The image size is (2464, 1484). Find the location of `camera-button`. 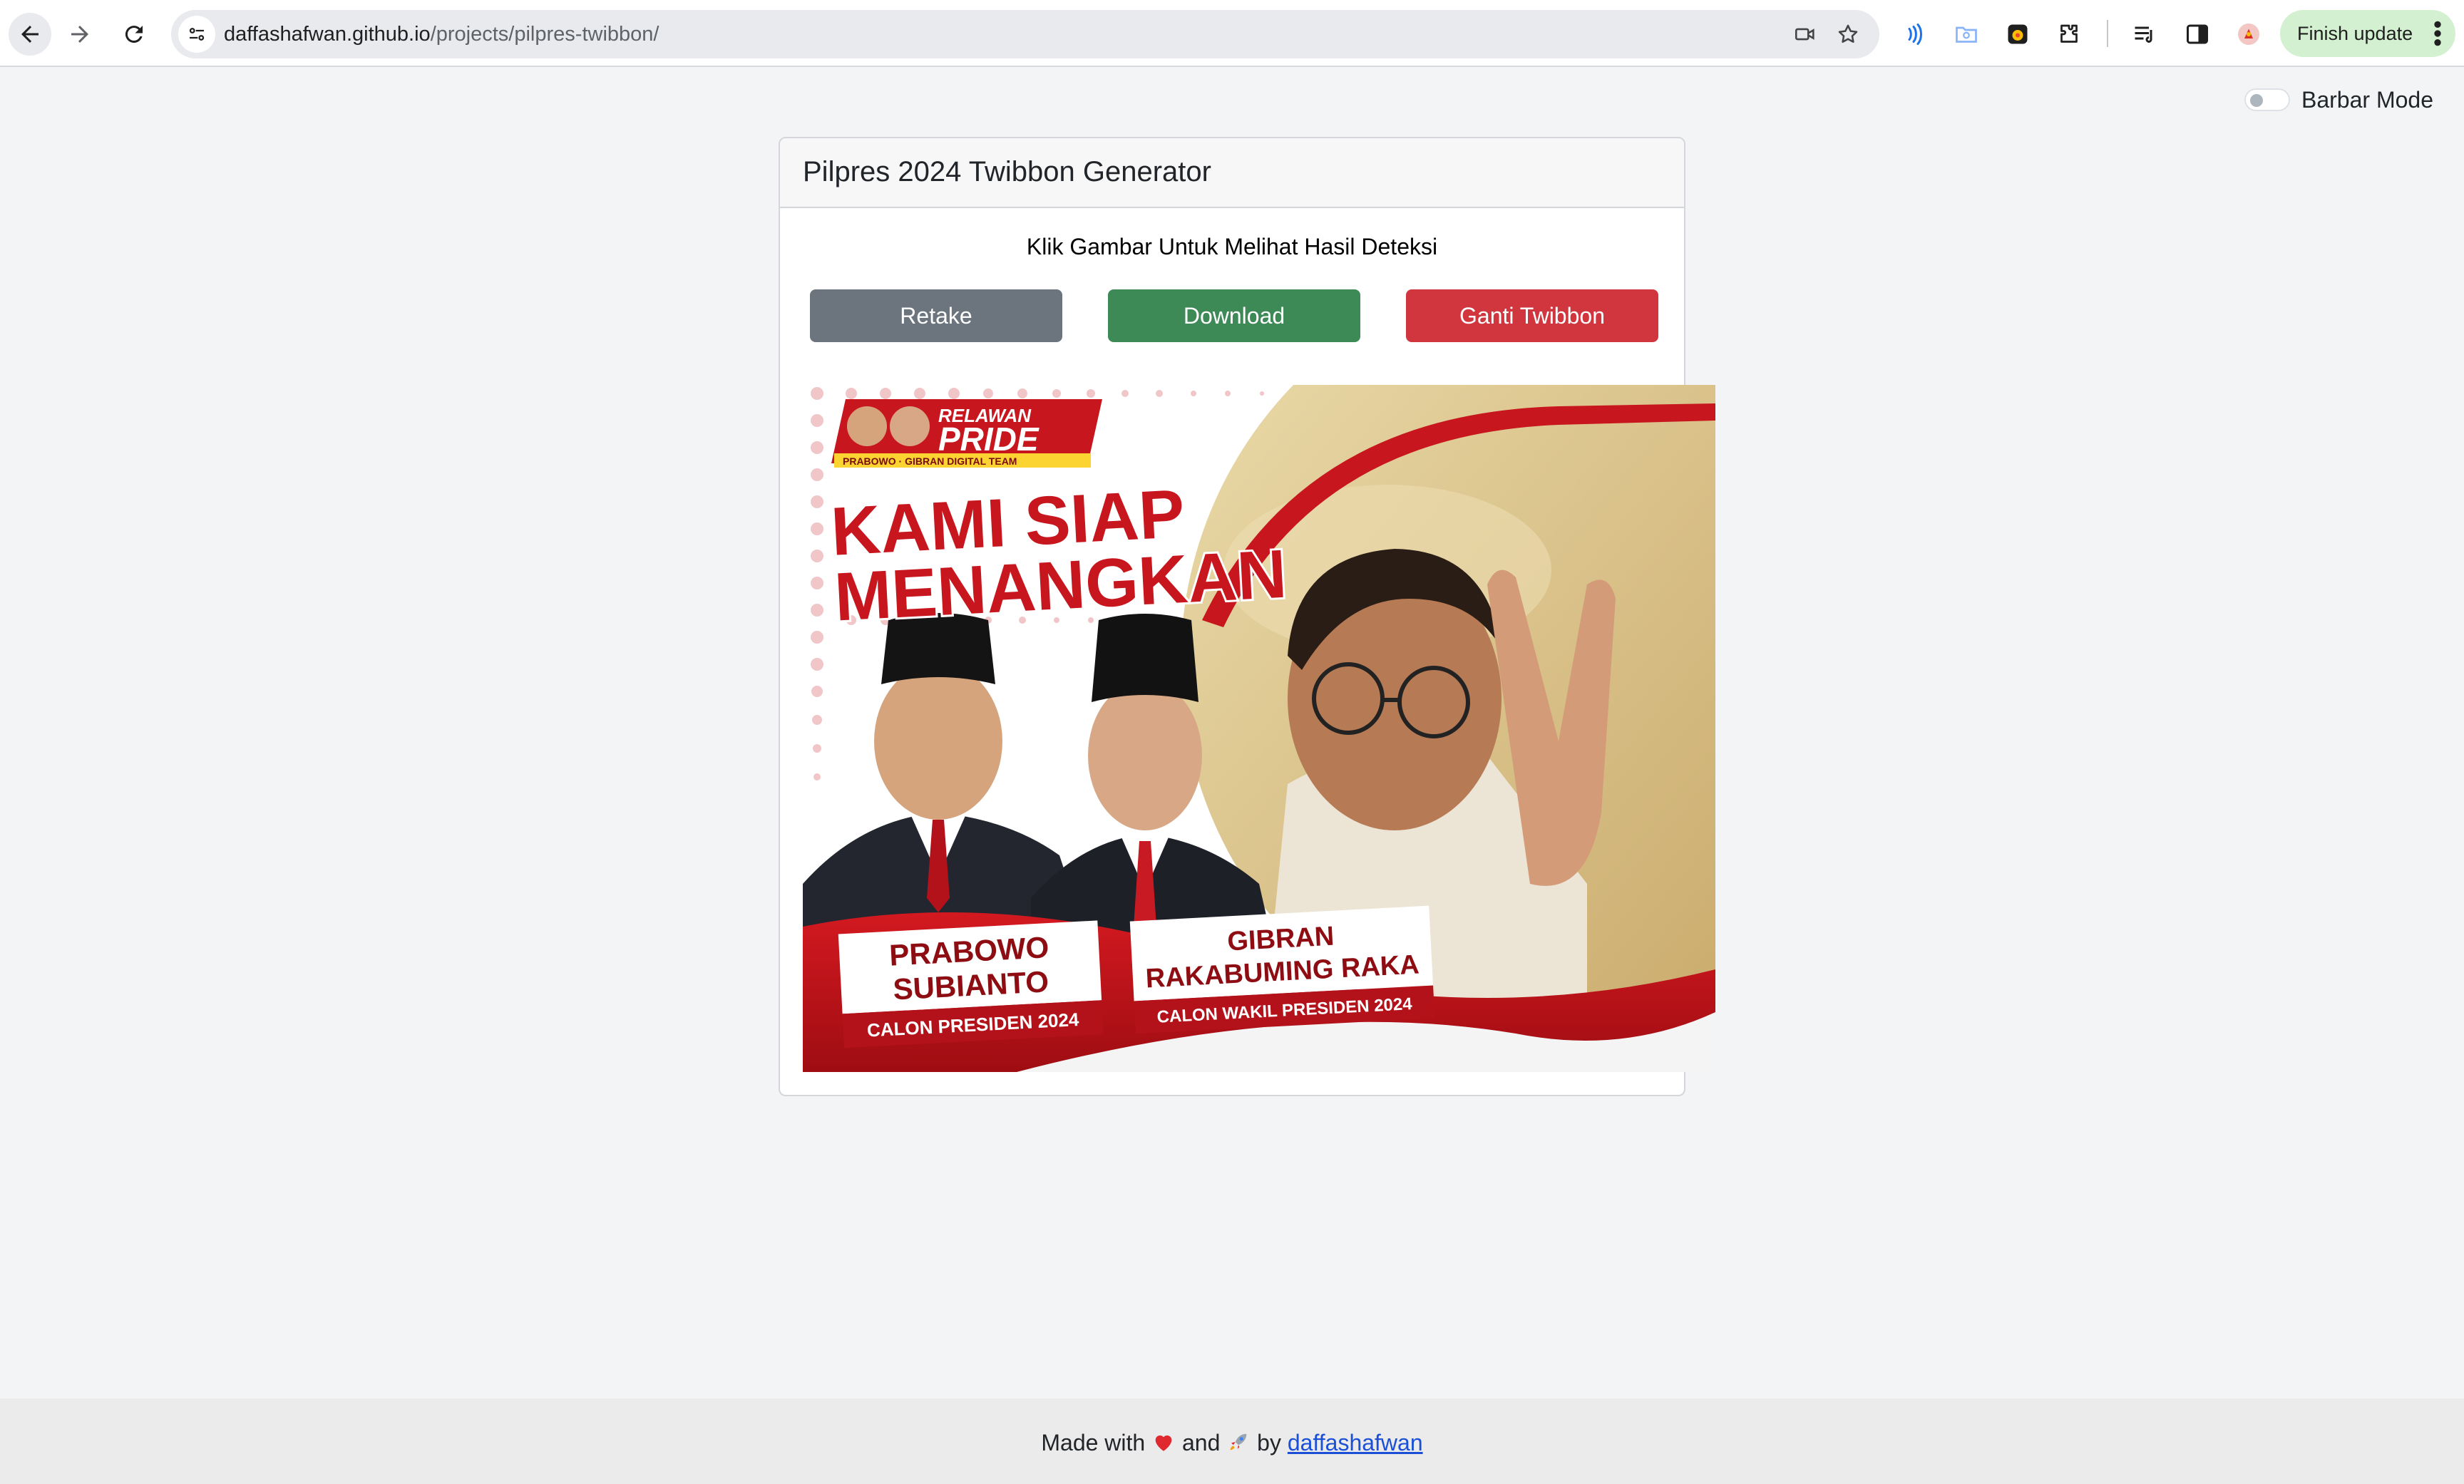

camera-button is located at coordinates (1805, 35).